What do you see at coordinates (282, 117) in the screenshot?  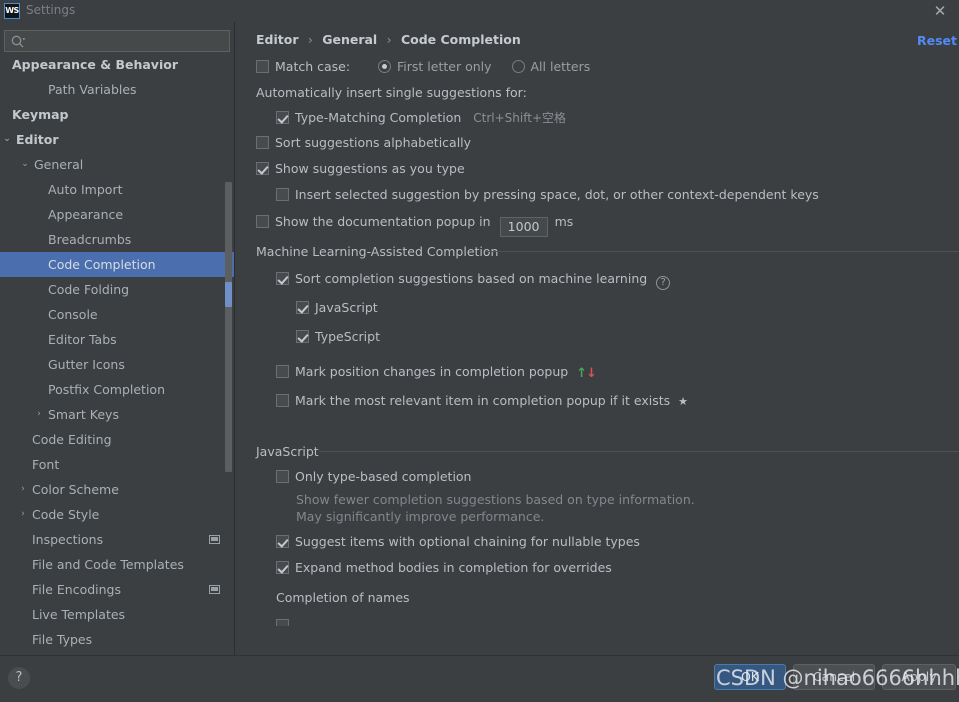 I see `type-matching-checkbox` at bounding box center [282, 117].